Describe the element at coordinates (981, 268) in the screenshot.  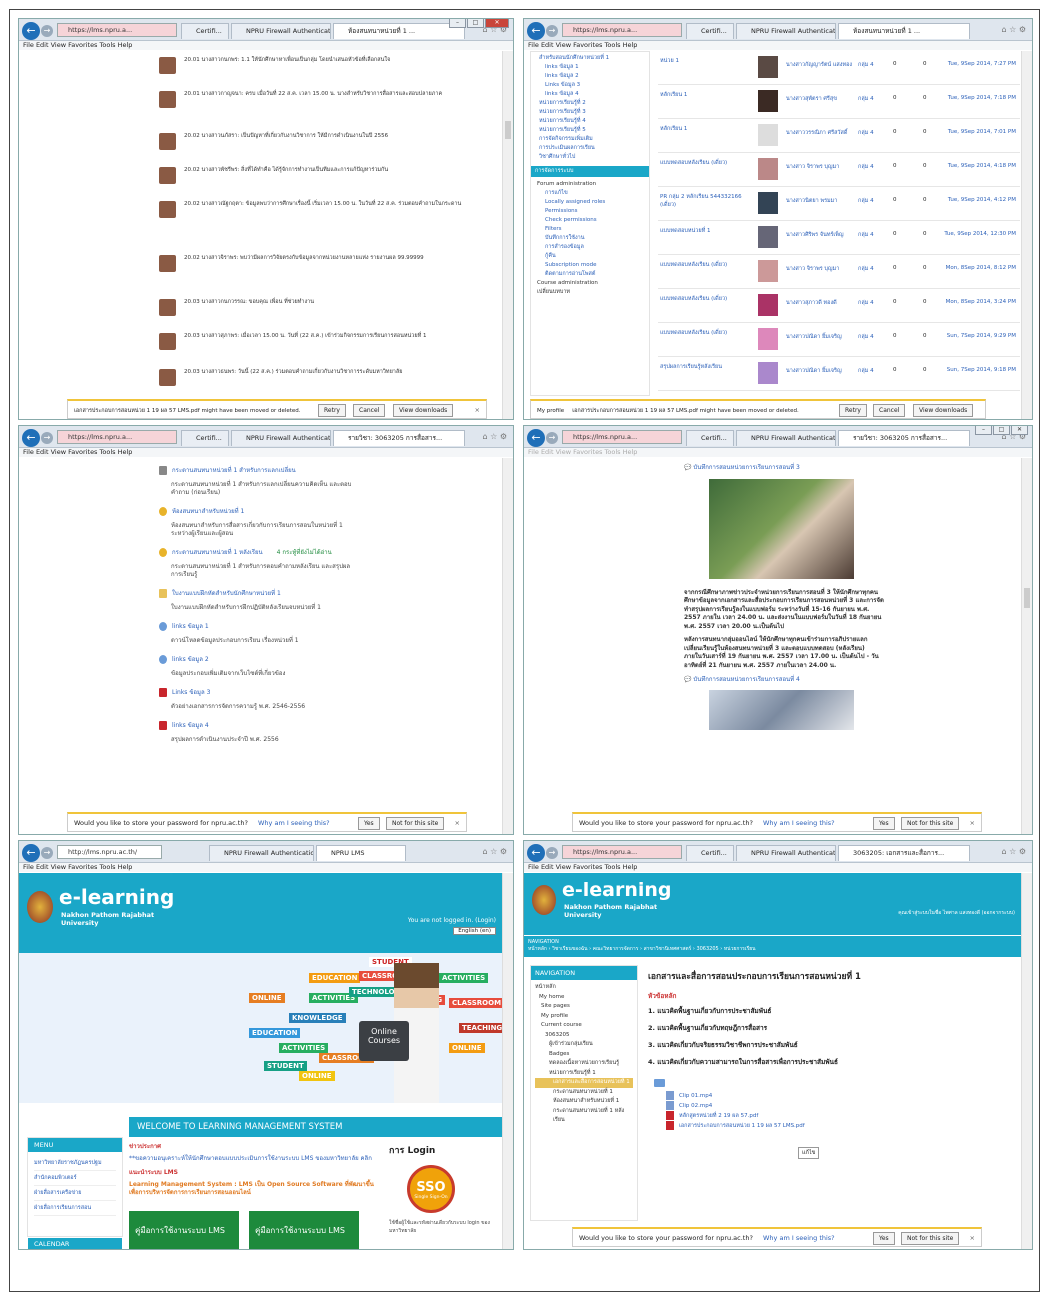
I see `last-post-cell: Mon, 8Sep 2014, 8:12 PM` at that location.